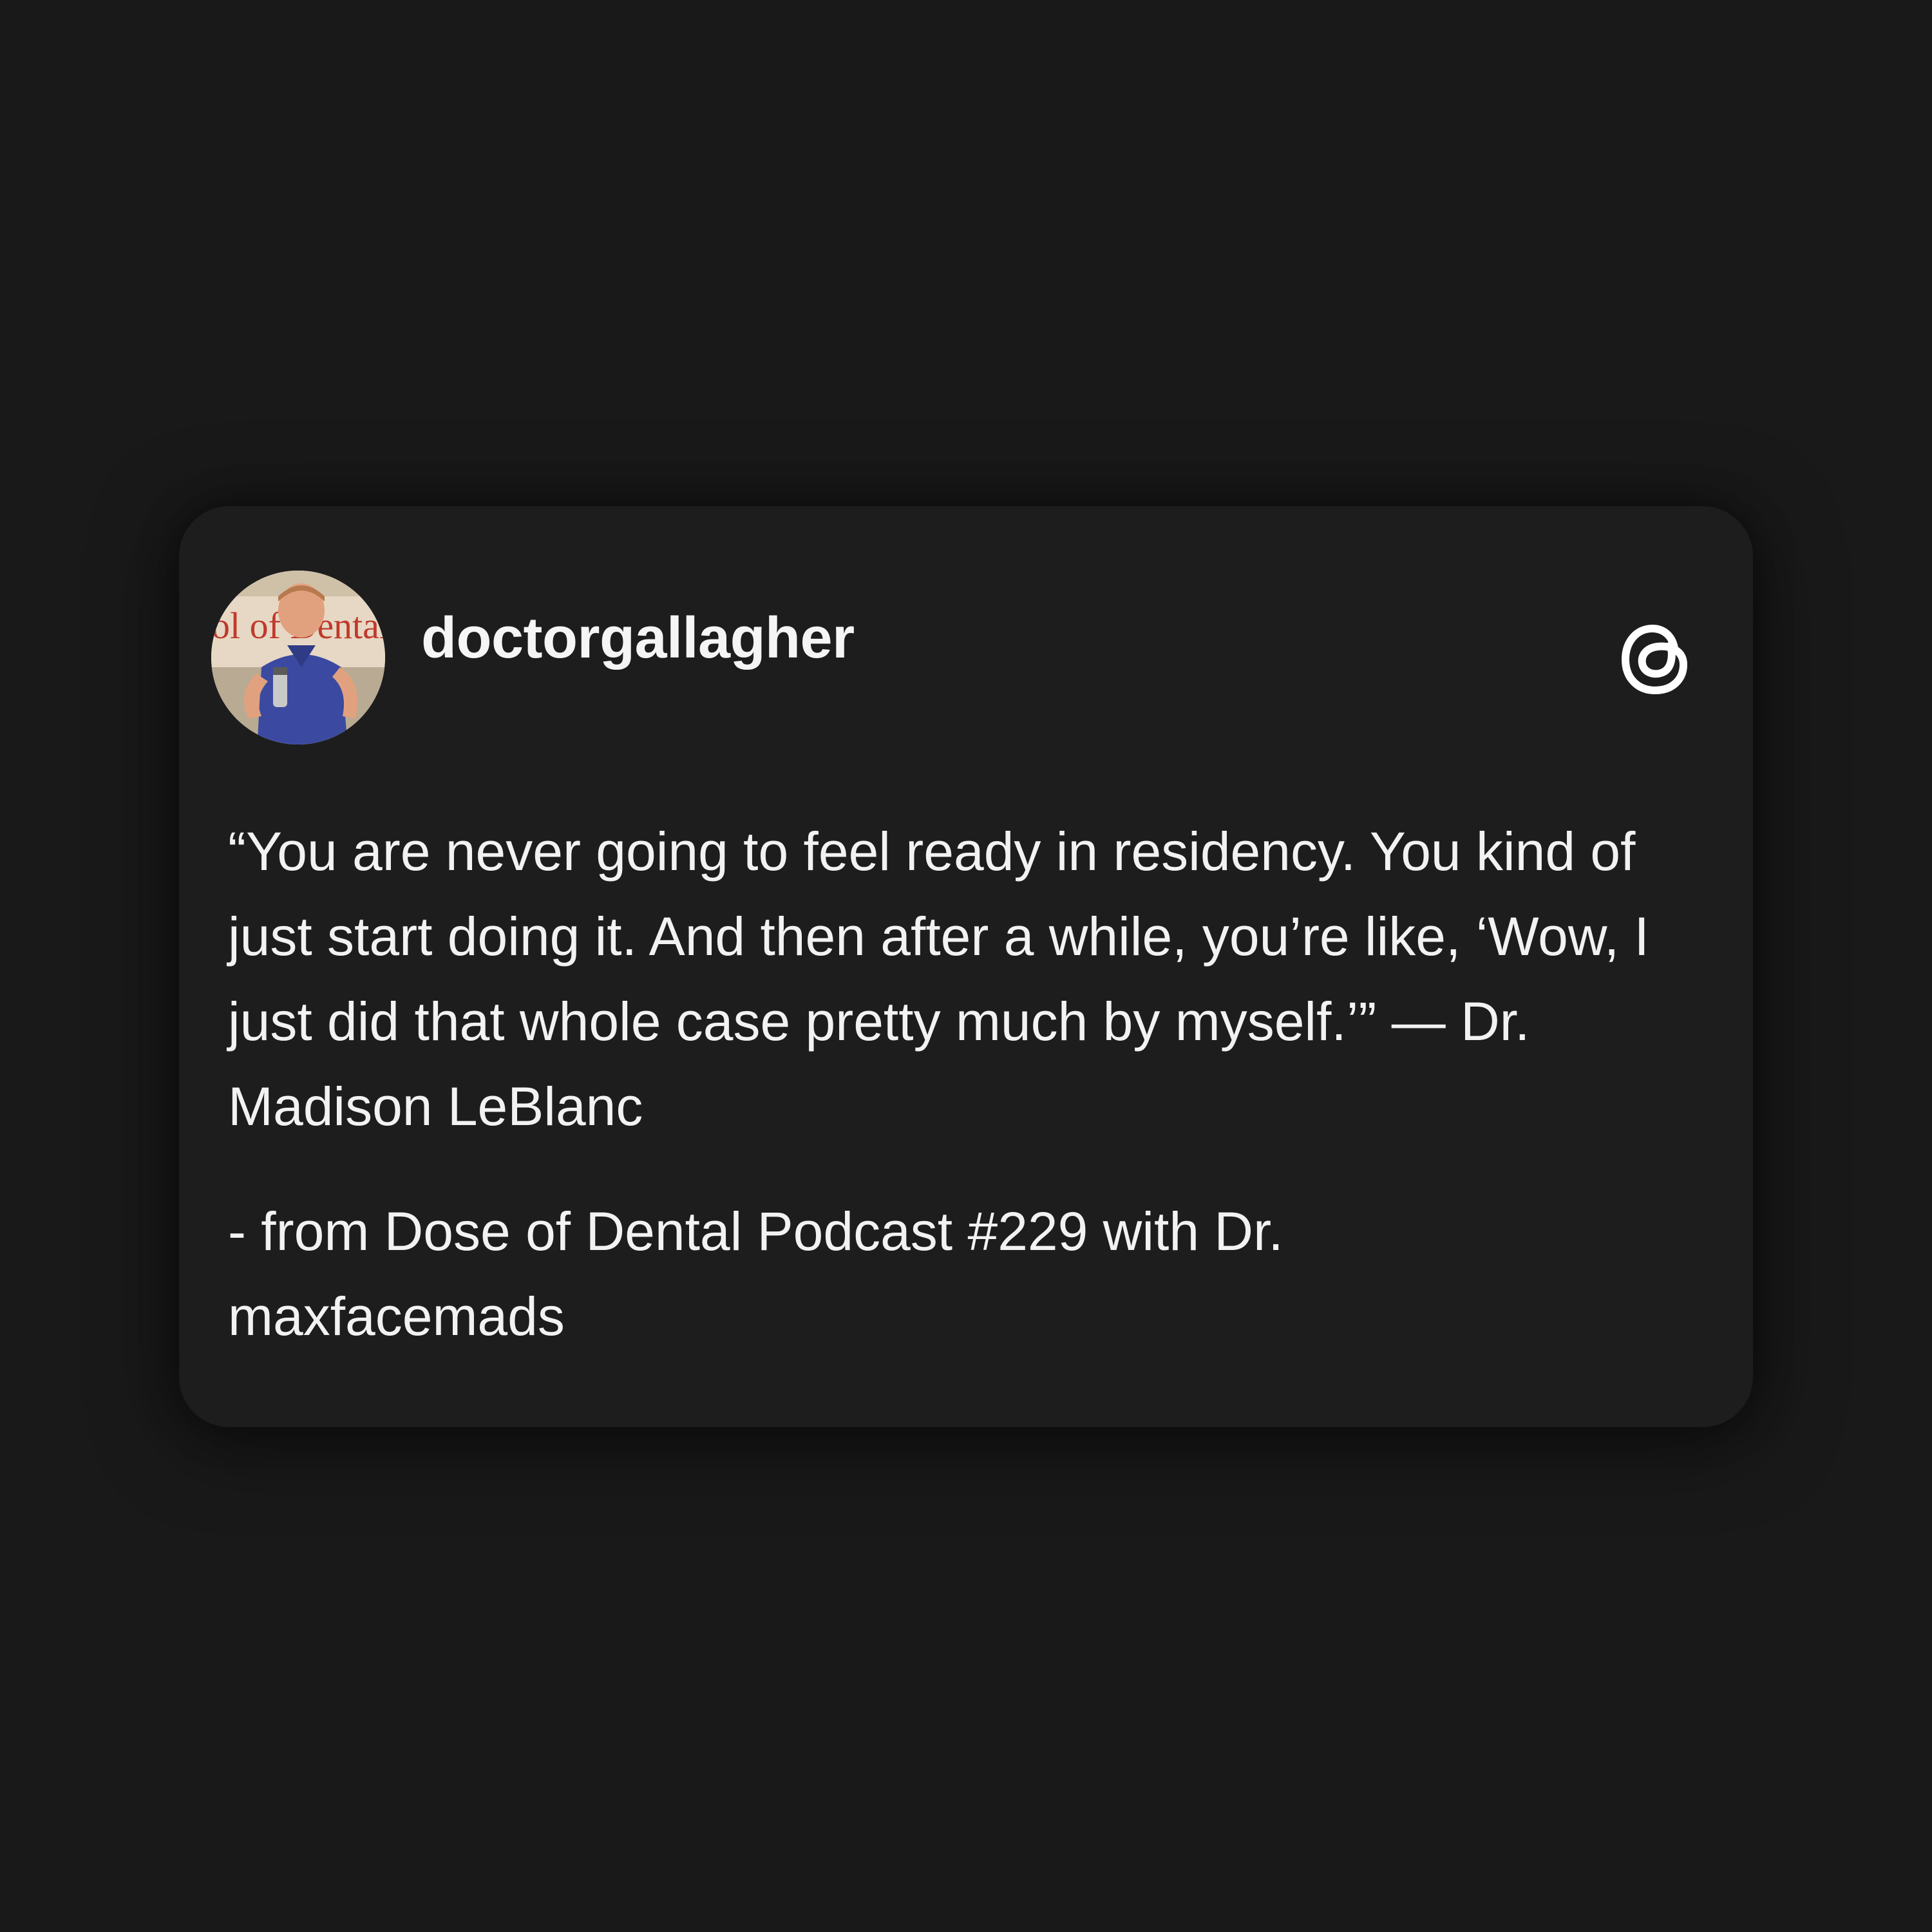 This screenshot has height=1932, width=1932. I want to click on avatar: ol of Dental, so click(298, 657).